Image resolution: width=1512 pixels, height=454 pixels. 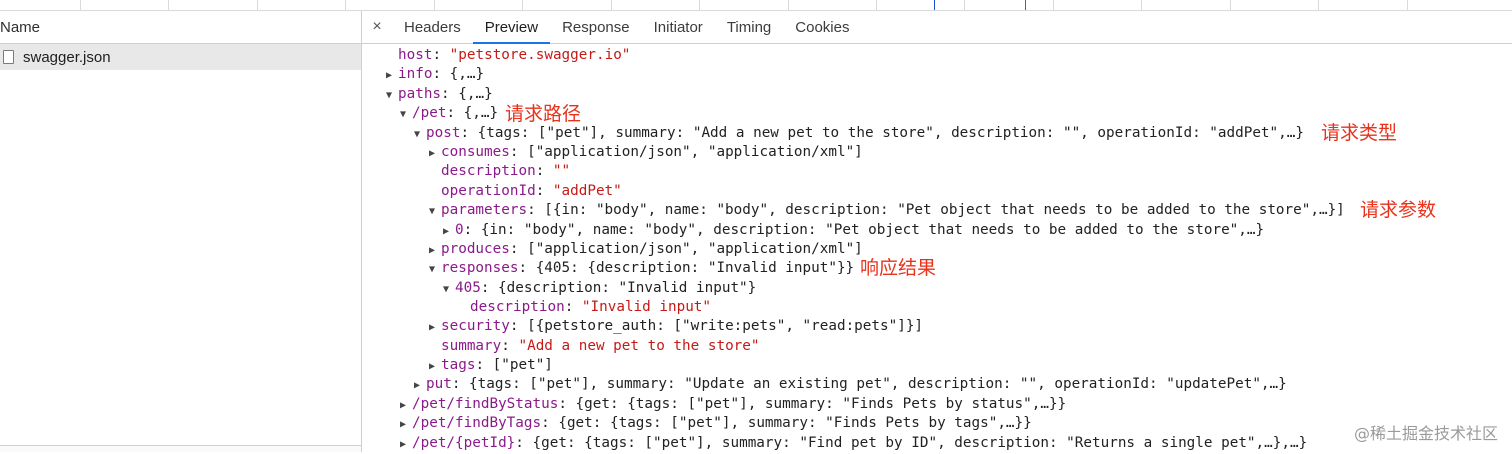 I want to click on tree-row-summary: summary: "Add a new pet to the store", so click(x=600, y=346).